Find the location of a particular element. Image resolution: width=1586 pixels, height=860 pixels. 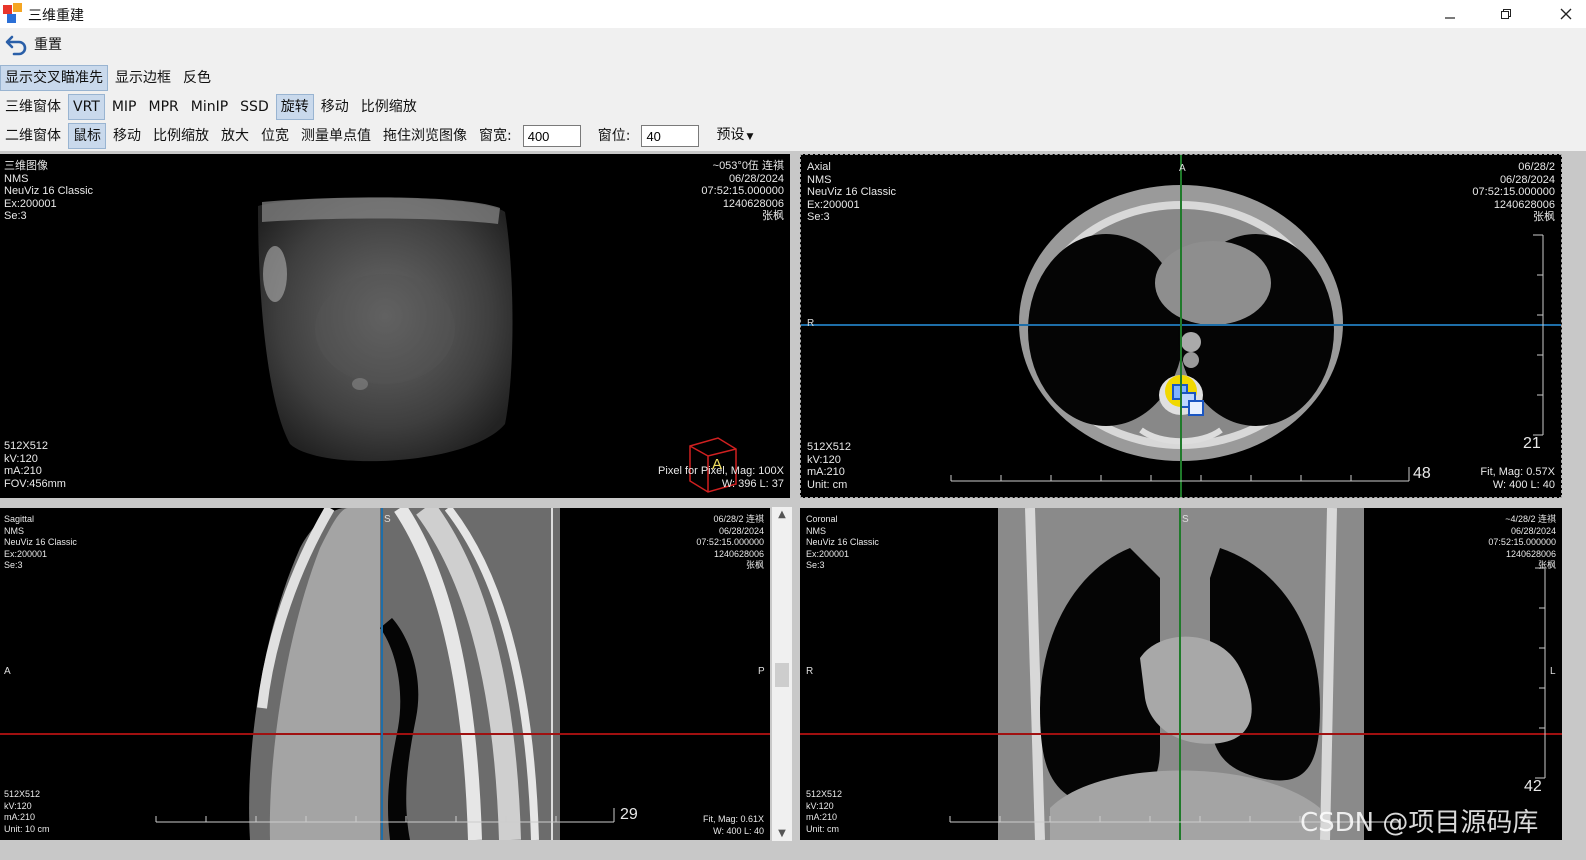

scale-2d-button: 比例缩放 is located at coordinates (181, 136).